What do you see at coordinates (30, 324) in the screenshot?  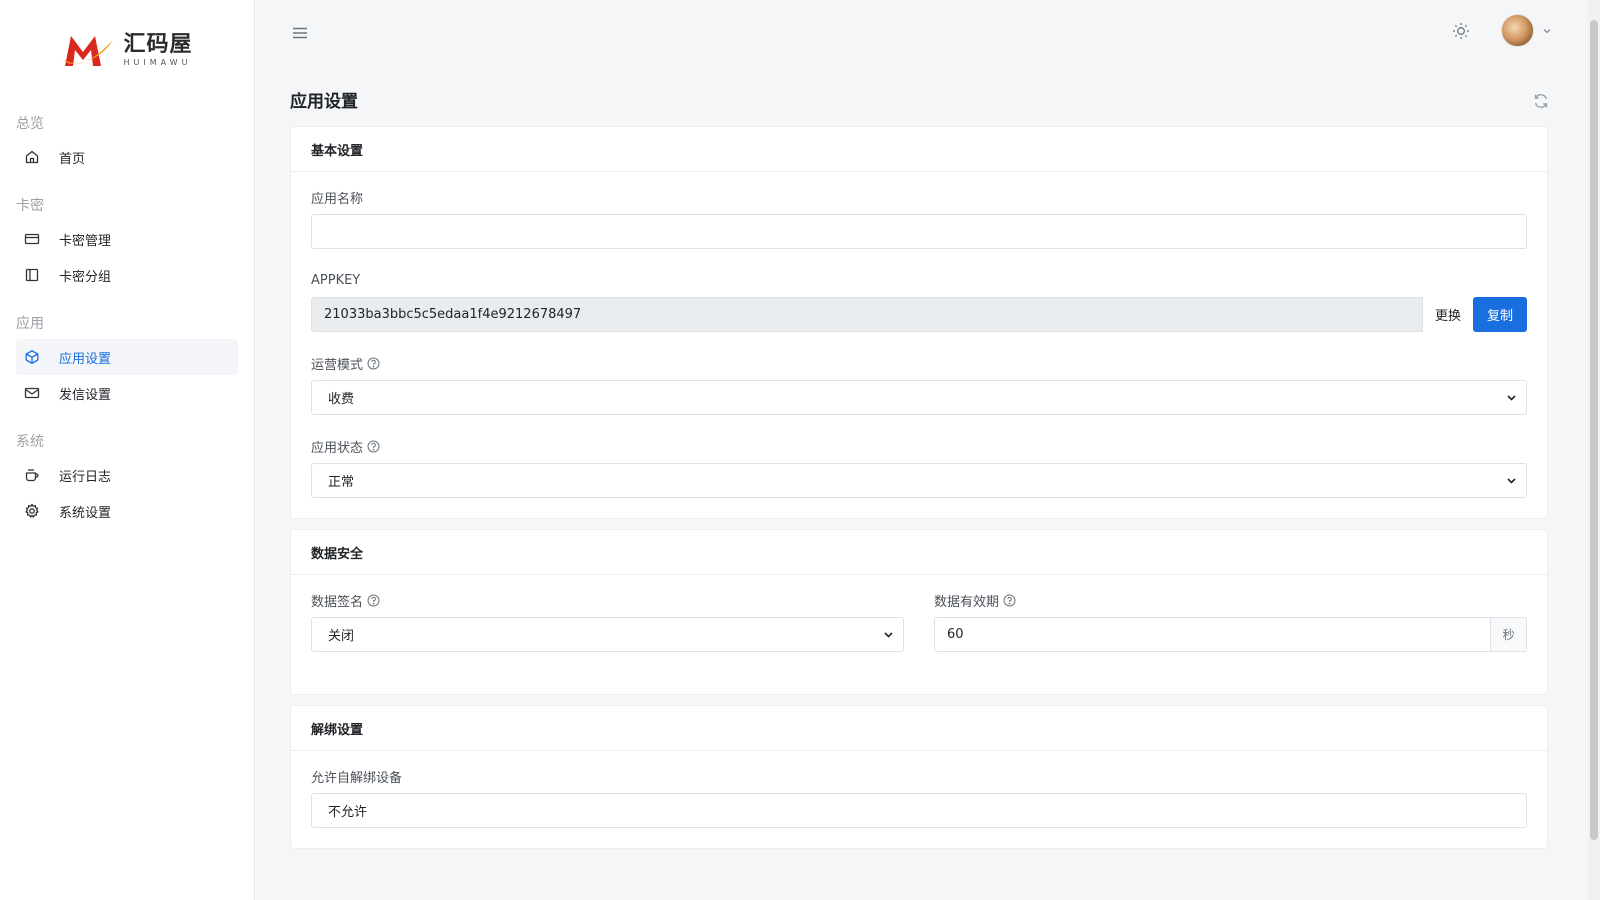 I see `nav-section-apps: 应用` at bounding box center [30, 324].